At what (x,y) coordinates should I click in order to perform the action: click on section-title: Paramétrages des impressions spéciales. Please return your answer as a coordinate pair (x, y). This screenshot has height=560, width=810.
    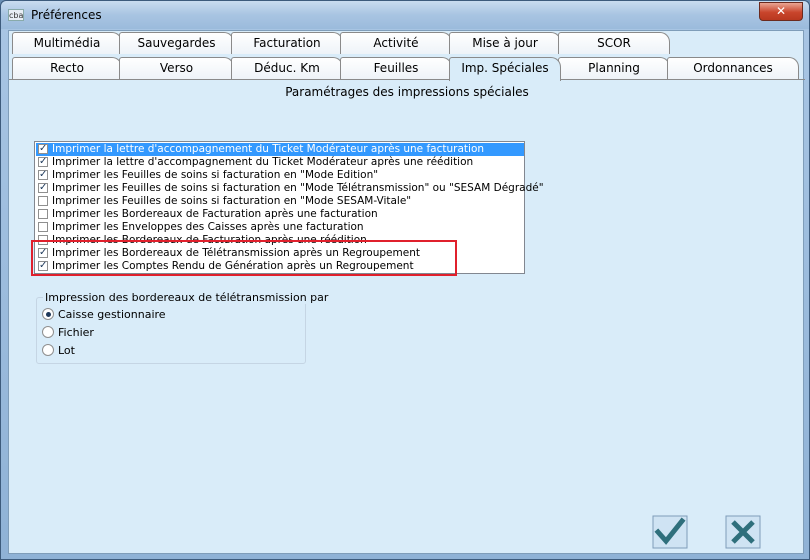
    Looking at the image, I should click on (407, 92).